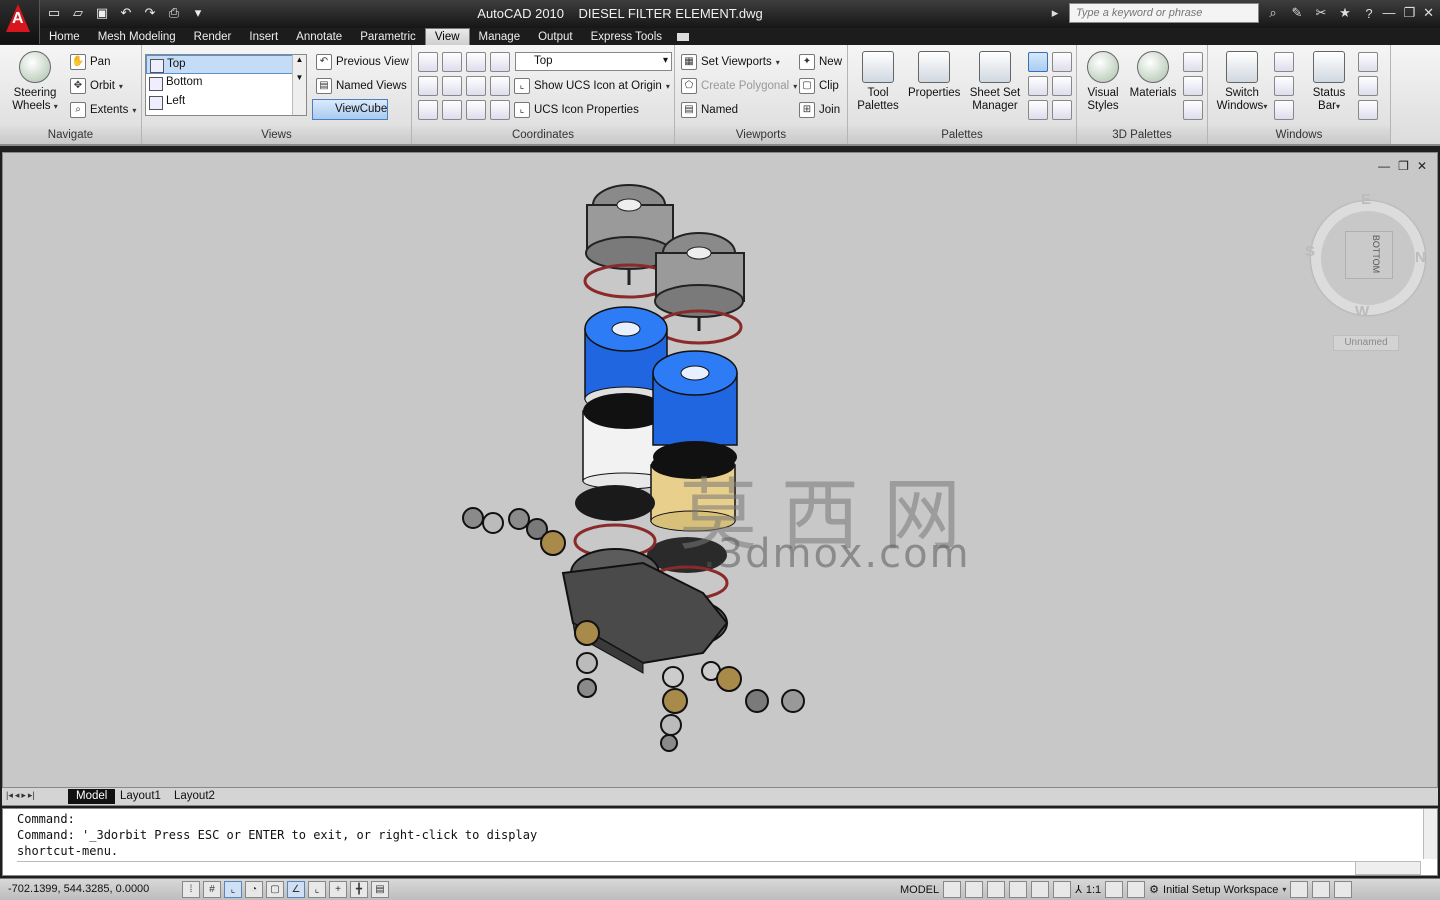  Describe the element at coordinates (213, 37) in the screenshot. I see `tab-render: Render` at that location.